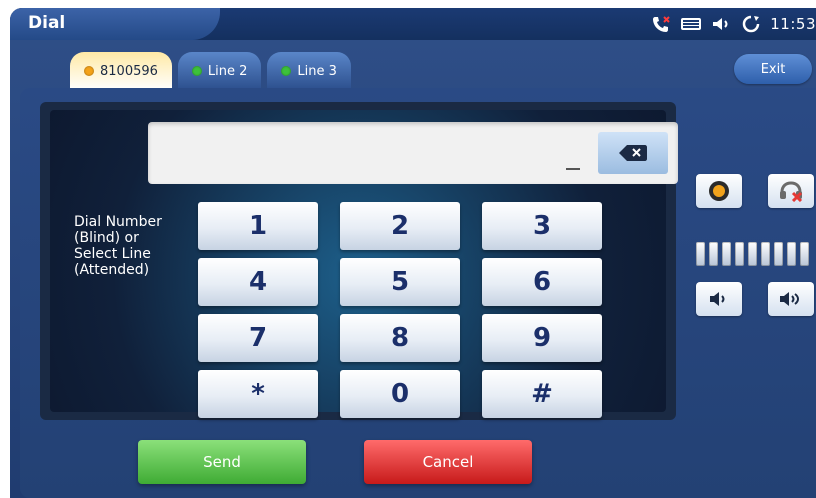 Image resolution: width=816 pixels, height=498 pixels. Describe the element at coordinates (542, 282) in the screenshot. I see `key-6: 6` at that location.